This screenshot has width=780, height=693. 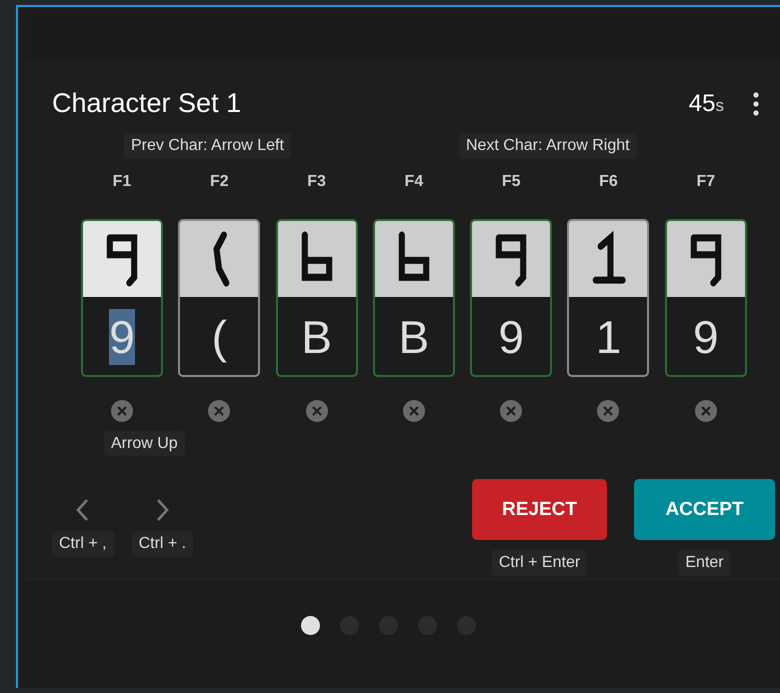 I want to click on key-label: F1, so click(x=122, y=182).